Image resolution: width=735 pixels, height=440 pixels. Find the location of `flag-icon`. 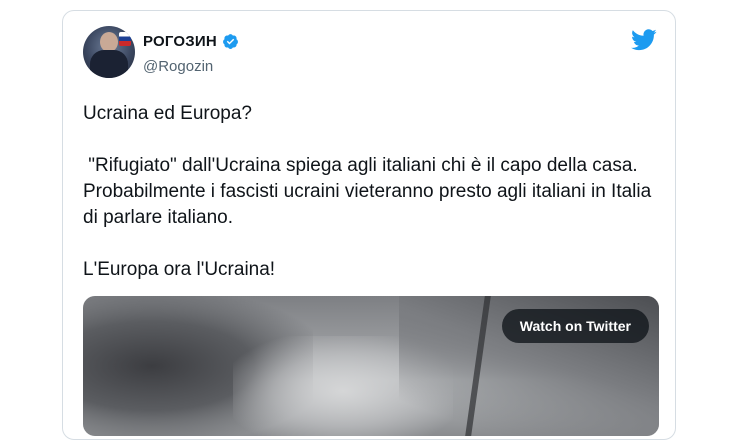

flag-icon is located at coordinates (125, 39).